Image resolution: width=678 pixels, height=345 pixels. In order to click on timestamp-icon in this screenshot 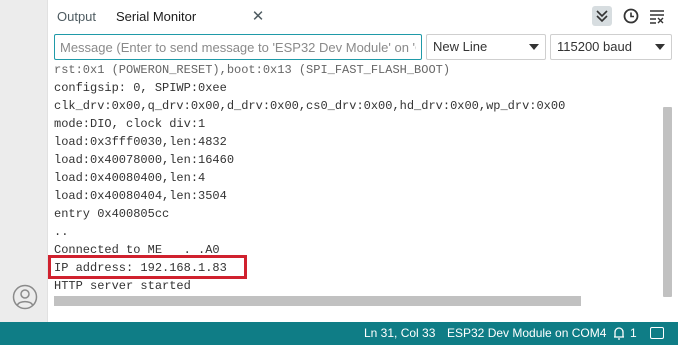, I will do `click(631, 16)`.